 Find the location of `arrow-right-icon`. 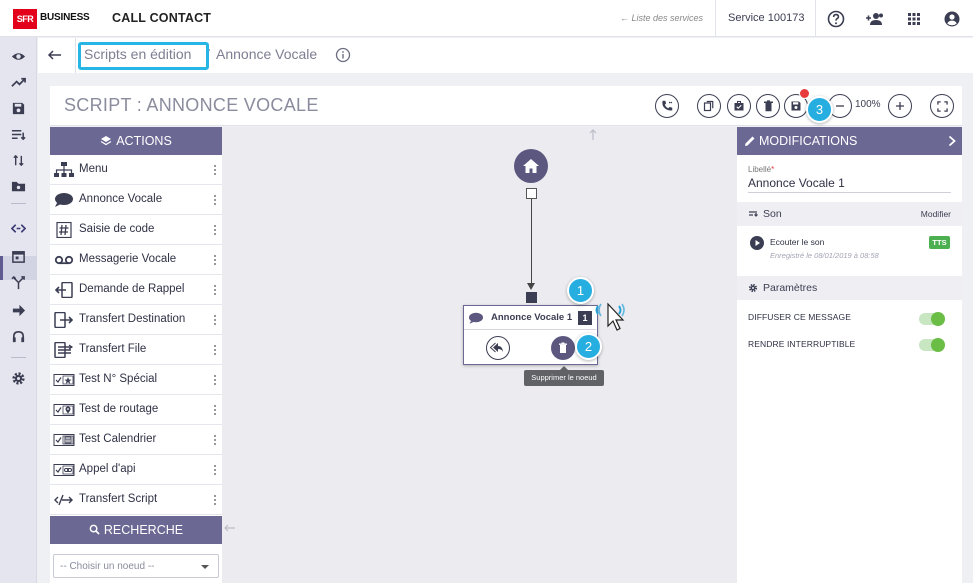

arrow-right-icon is located at coordinates (18, 310).